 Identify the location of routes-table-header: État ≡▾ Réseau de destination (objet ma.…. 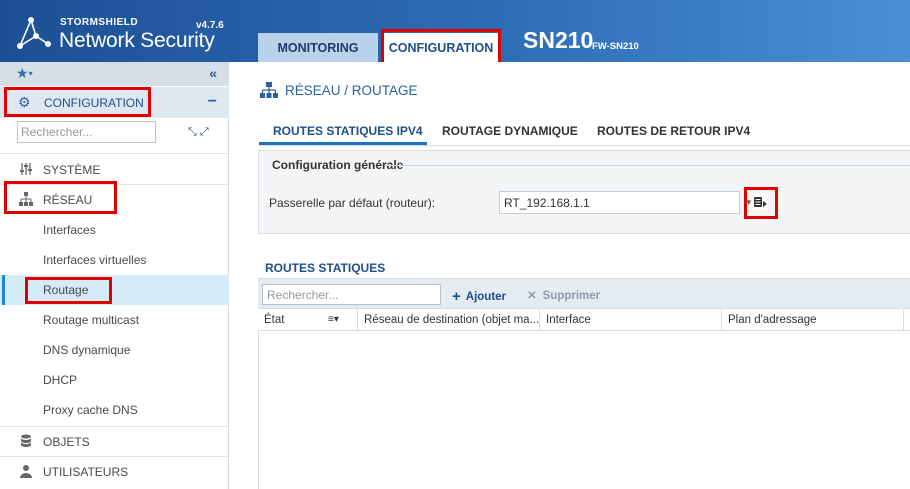
(584, 319).